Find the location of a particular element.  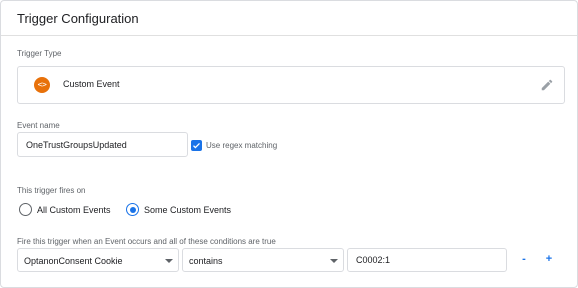

trigger-type-card: <> Custom Event is located at coordinates (291, 85).